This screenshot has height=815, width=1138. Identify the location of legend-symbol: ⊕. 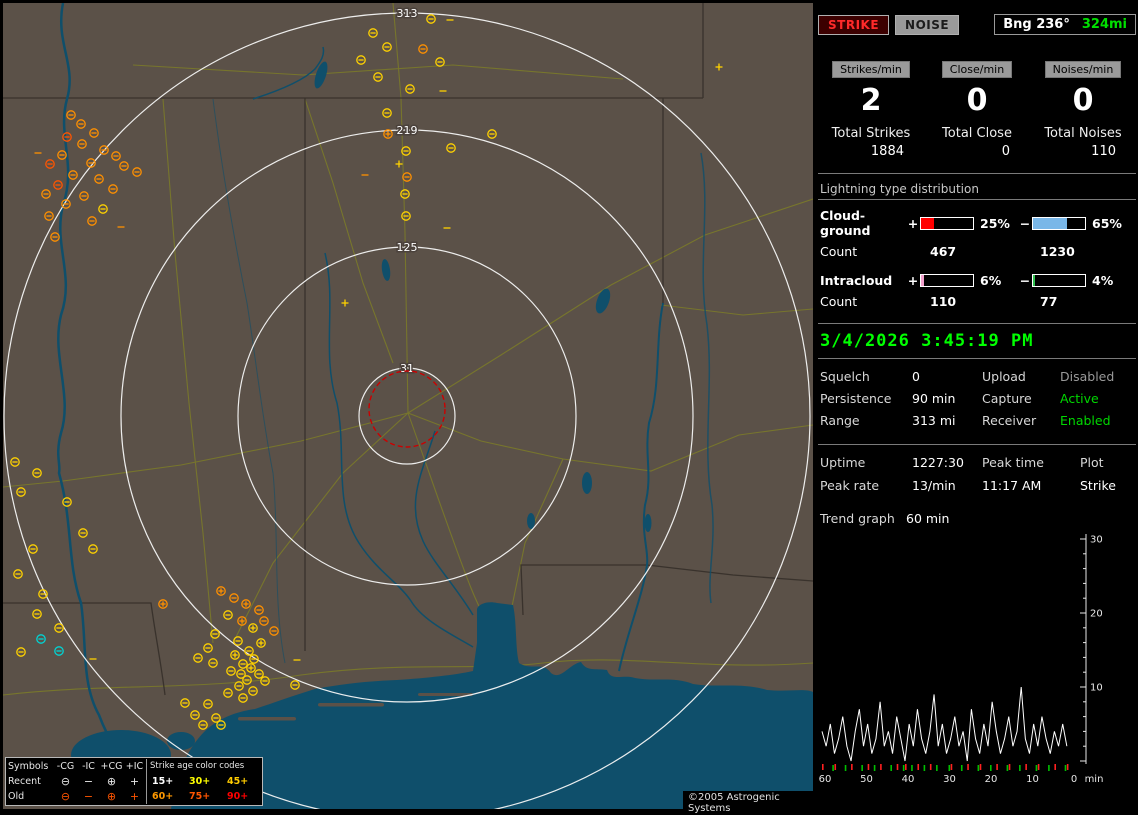
(111, 796).